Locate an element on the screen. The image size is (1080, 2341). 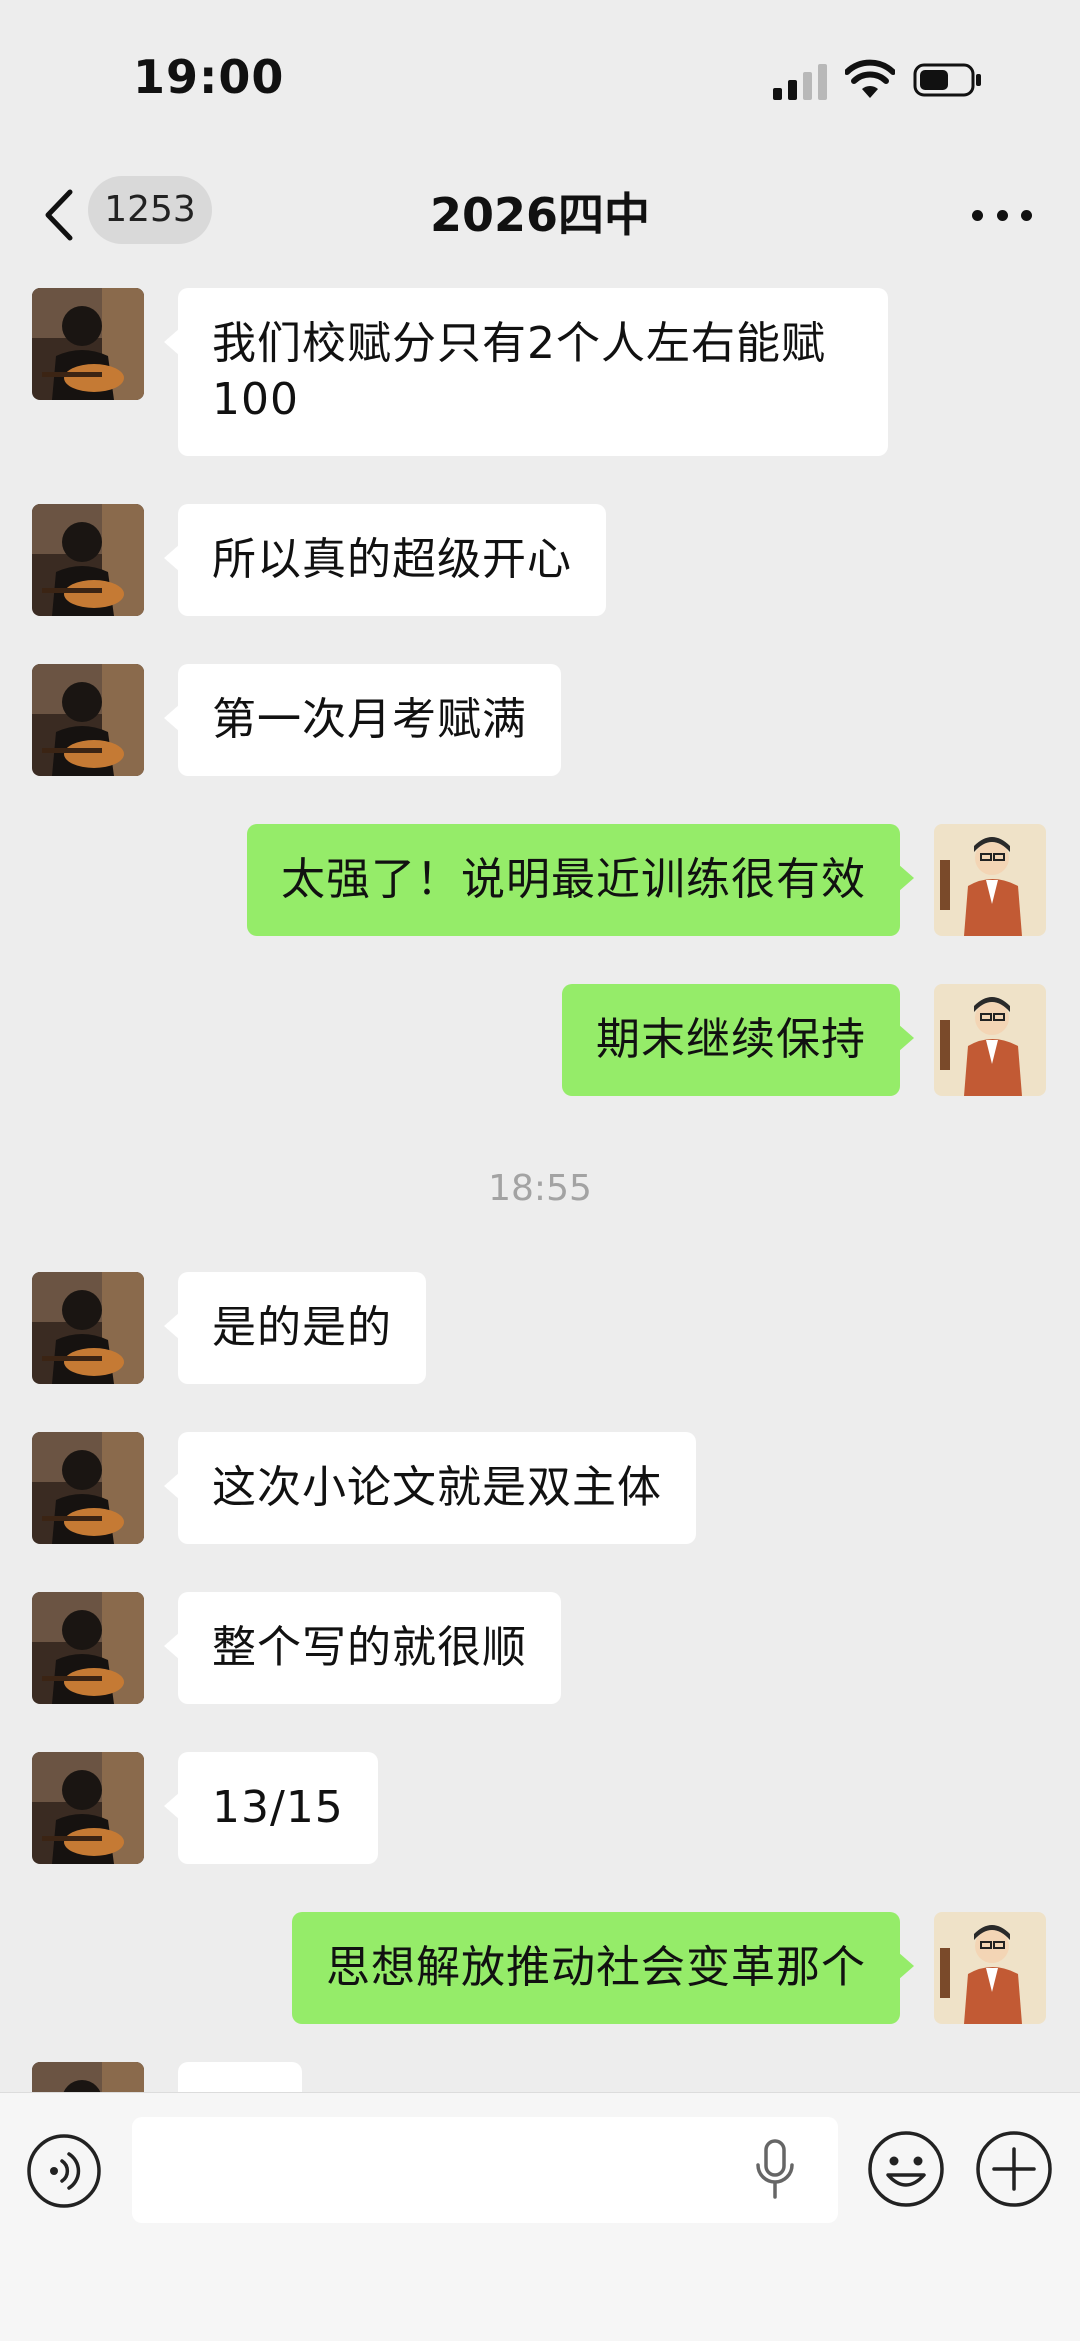
more-options-icon is located at coordinates (1002, 215).